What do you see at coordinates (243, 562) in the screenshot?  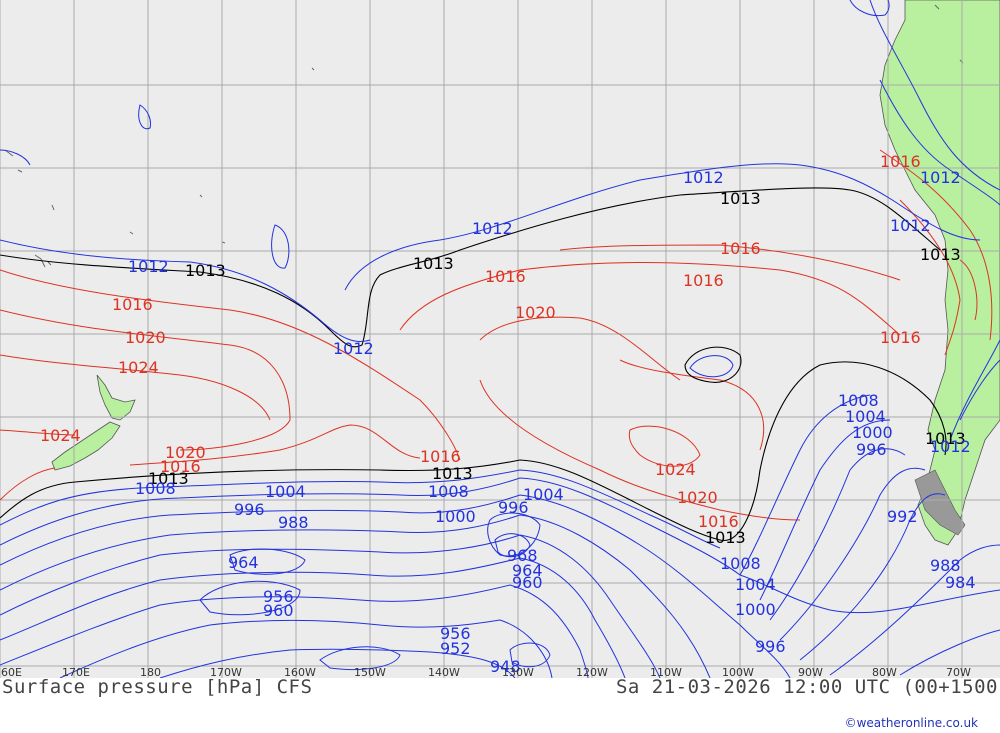 I see `isobar-label-964: 964` at bounding box center [243, 562].